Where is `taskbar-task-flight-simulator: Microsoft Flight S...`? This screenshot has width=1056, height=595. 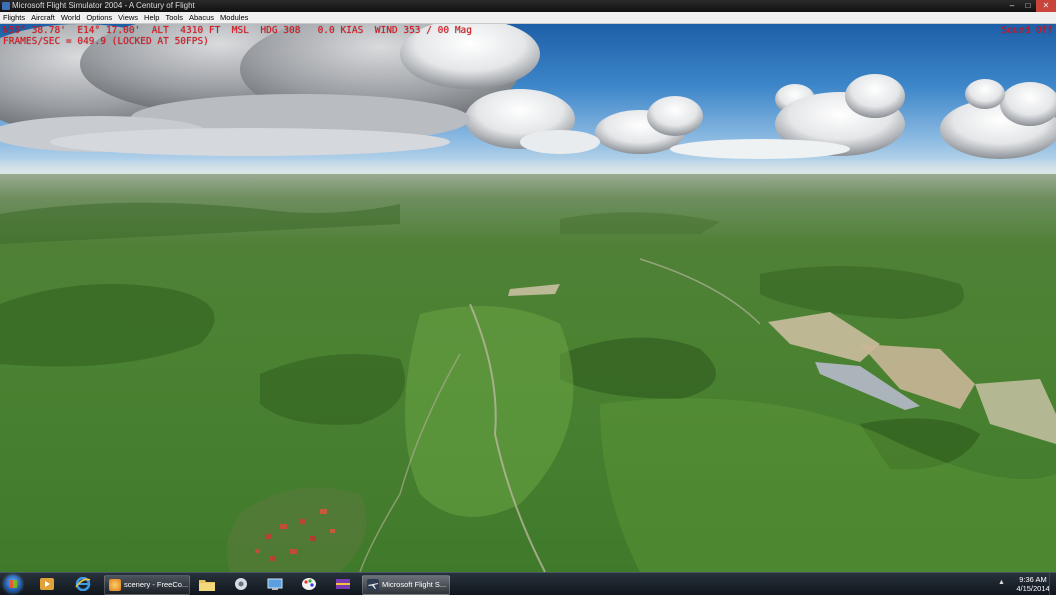
taskbar-task-flight-simulator: Microsoft Flight S... is located at coordinates (406, 585).